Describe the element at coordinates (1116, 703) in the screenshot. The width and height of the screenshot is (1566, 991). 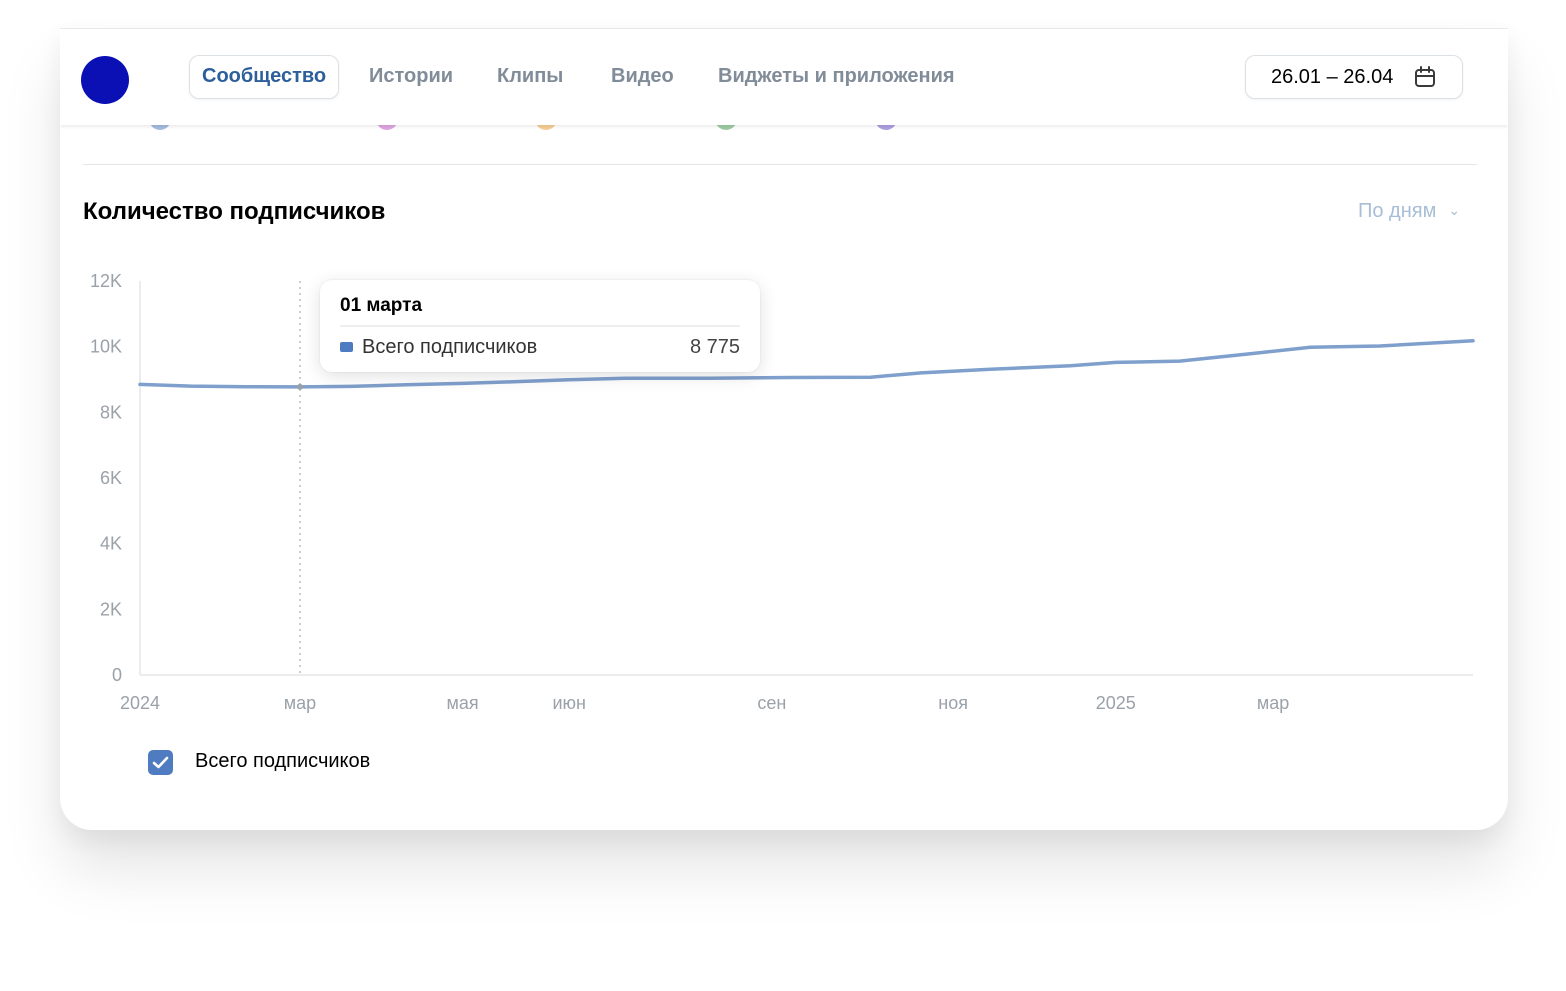
I see `x-tick-label: 2025` at that location.